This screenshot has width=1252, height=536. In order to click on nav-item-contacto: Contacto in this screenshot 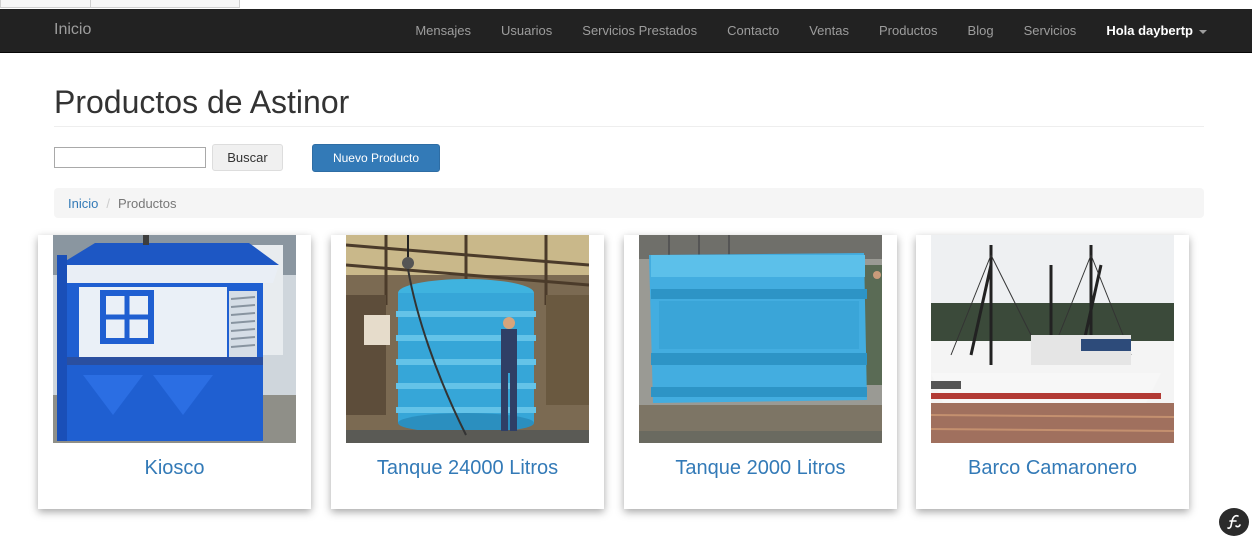, I will do `click(753, 30)`.